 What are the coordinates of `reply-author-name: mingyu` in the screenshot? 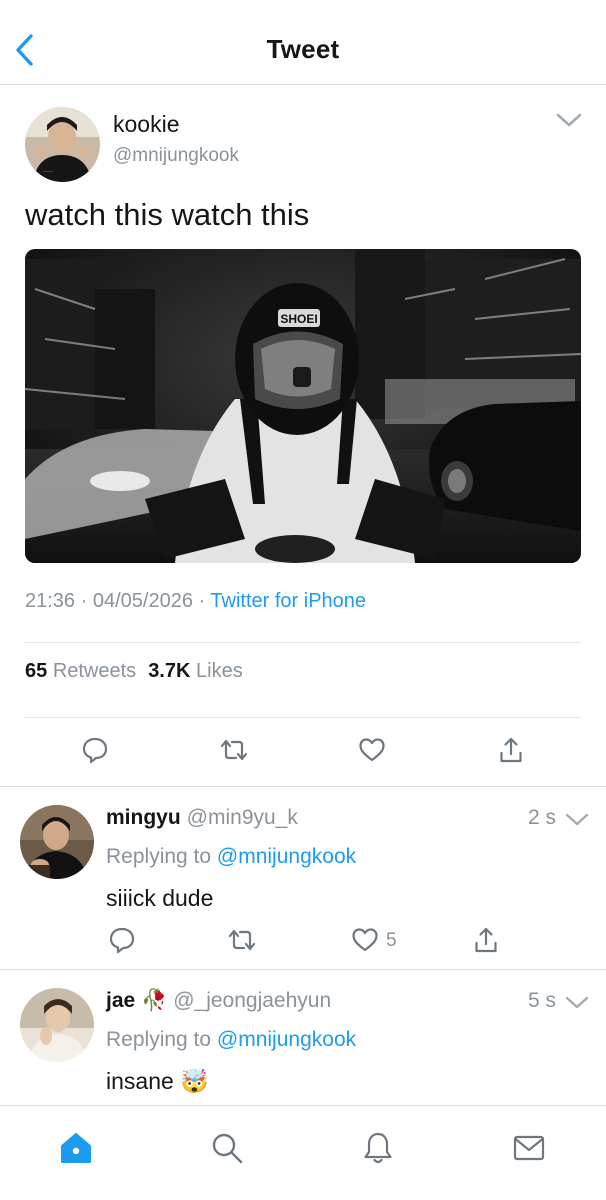 It's located at (143, 817).